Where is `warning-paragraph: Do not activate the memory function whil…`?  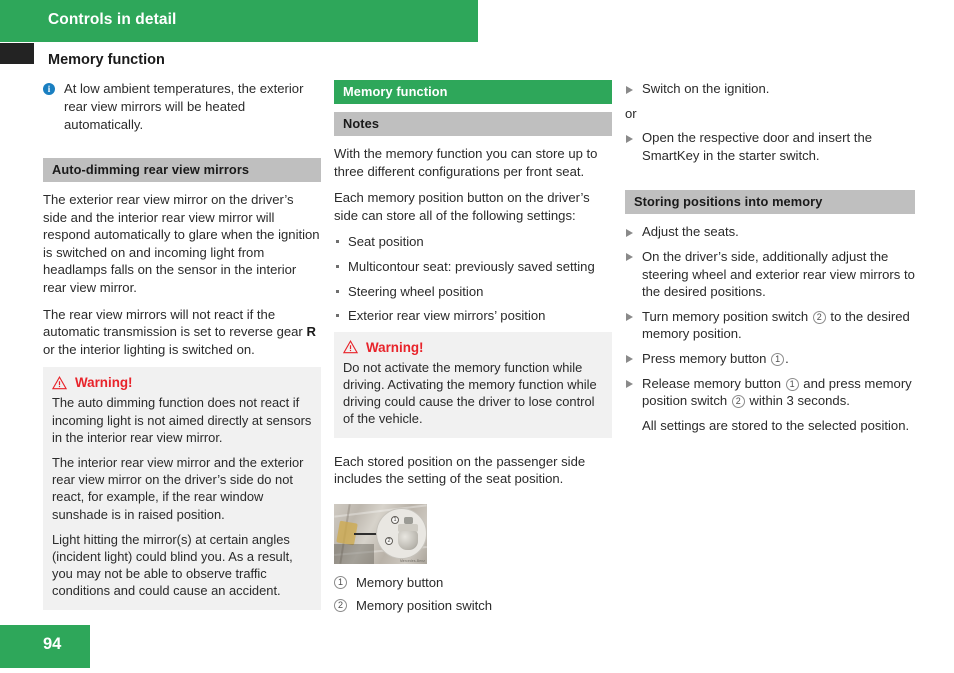
warning-paragraph: Do not activate the memory function whil… is located at coordinates (470, 393).